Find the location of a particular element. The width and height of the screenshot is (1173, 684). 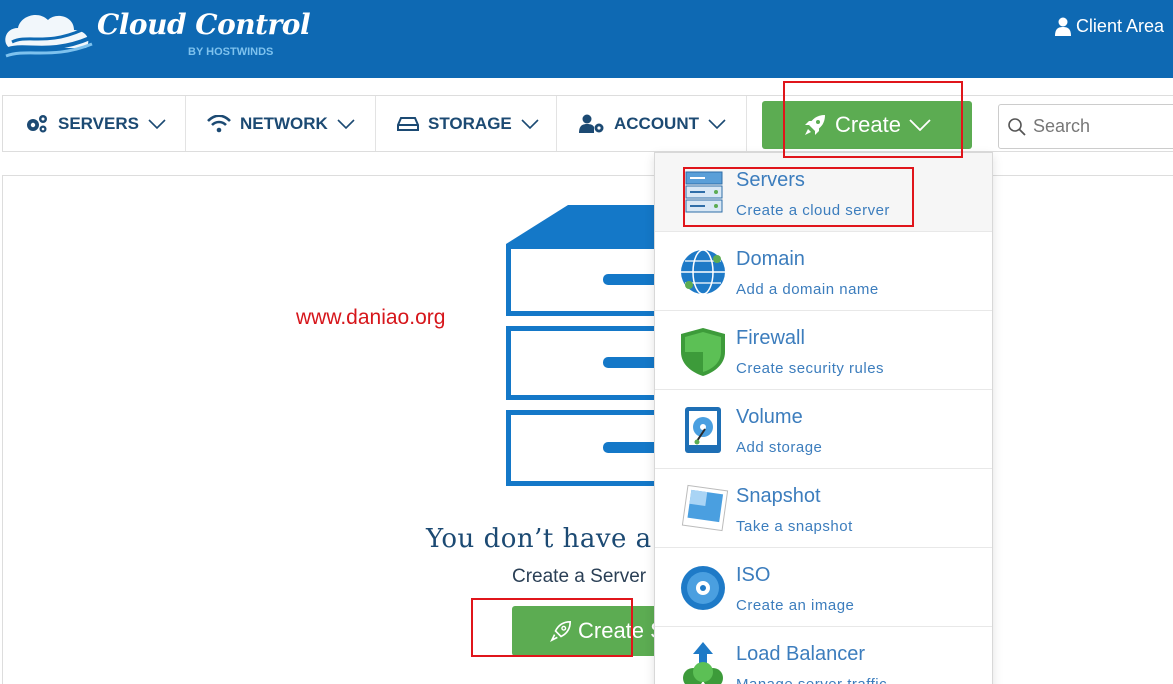

dropdown-item-label: Snapshot is located at coordinates (778, 496).